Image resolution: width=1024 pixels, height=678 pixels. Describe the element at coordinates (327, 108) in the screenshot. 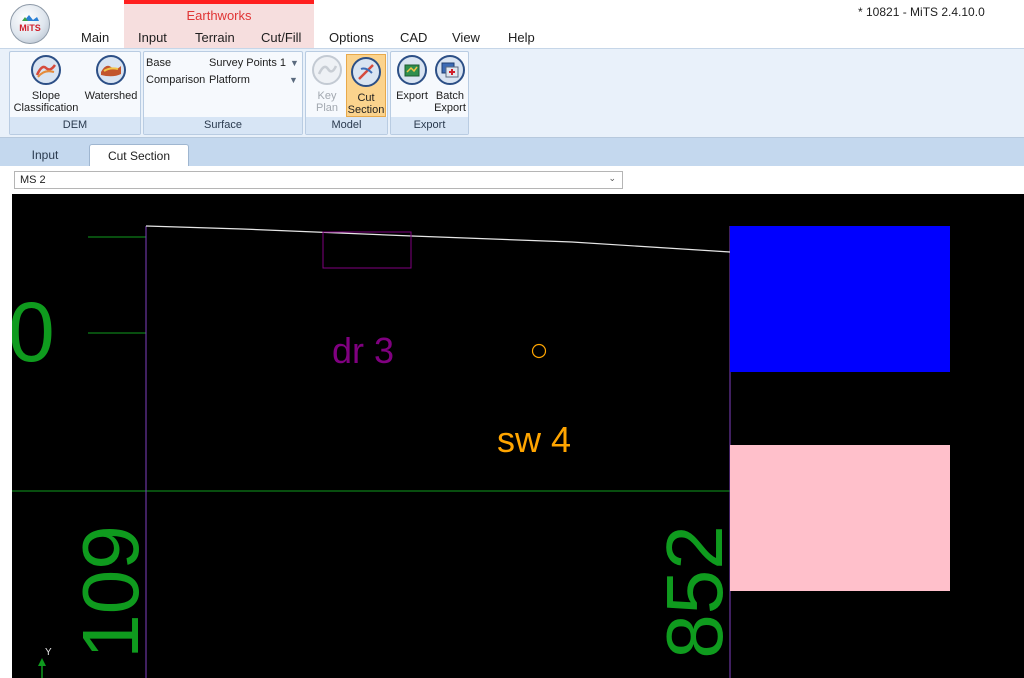

I see `key-plan-line2: Plan` at that location.